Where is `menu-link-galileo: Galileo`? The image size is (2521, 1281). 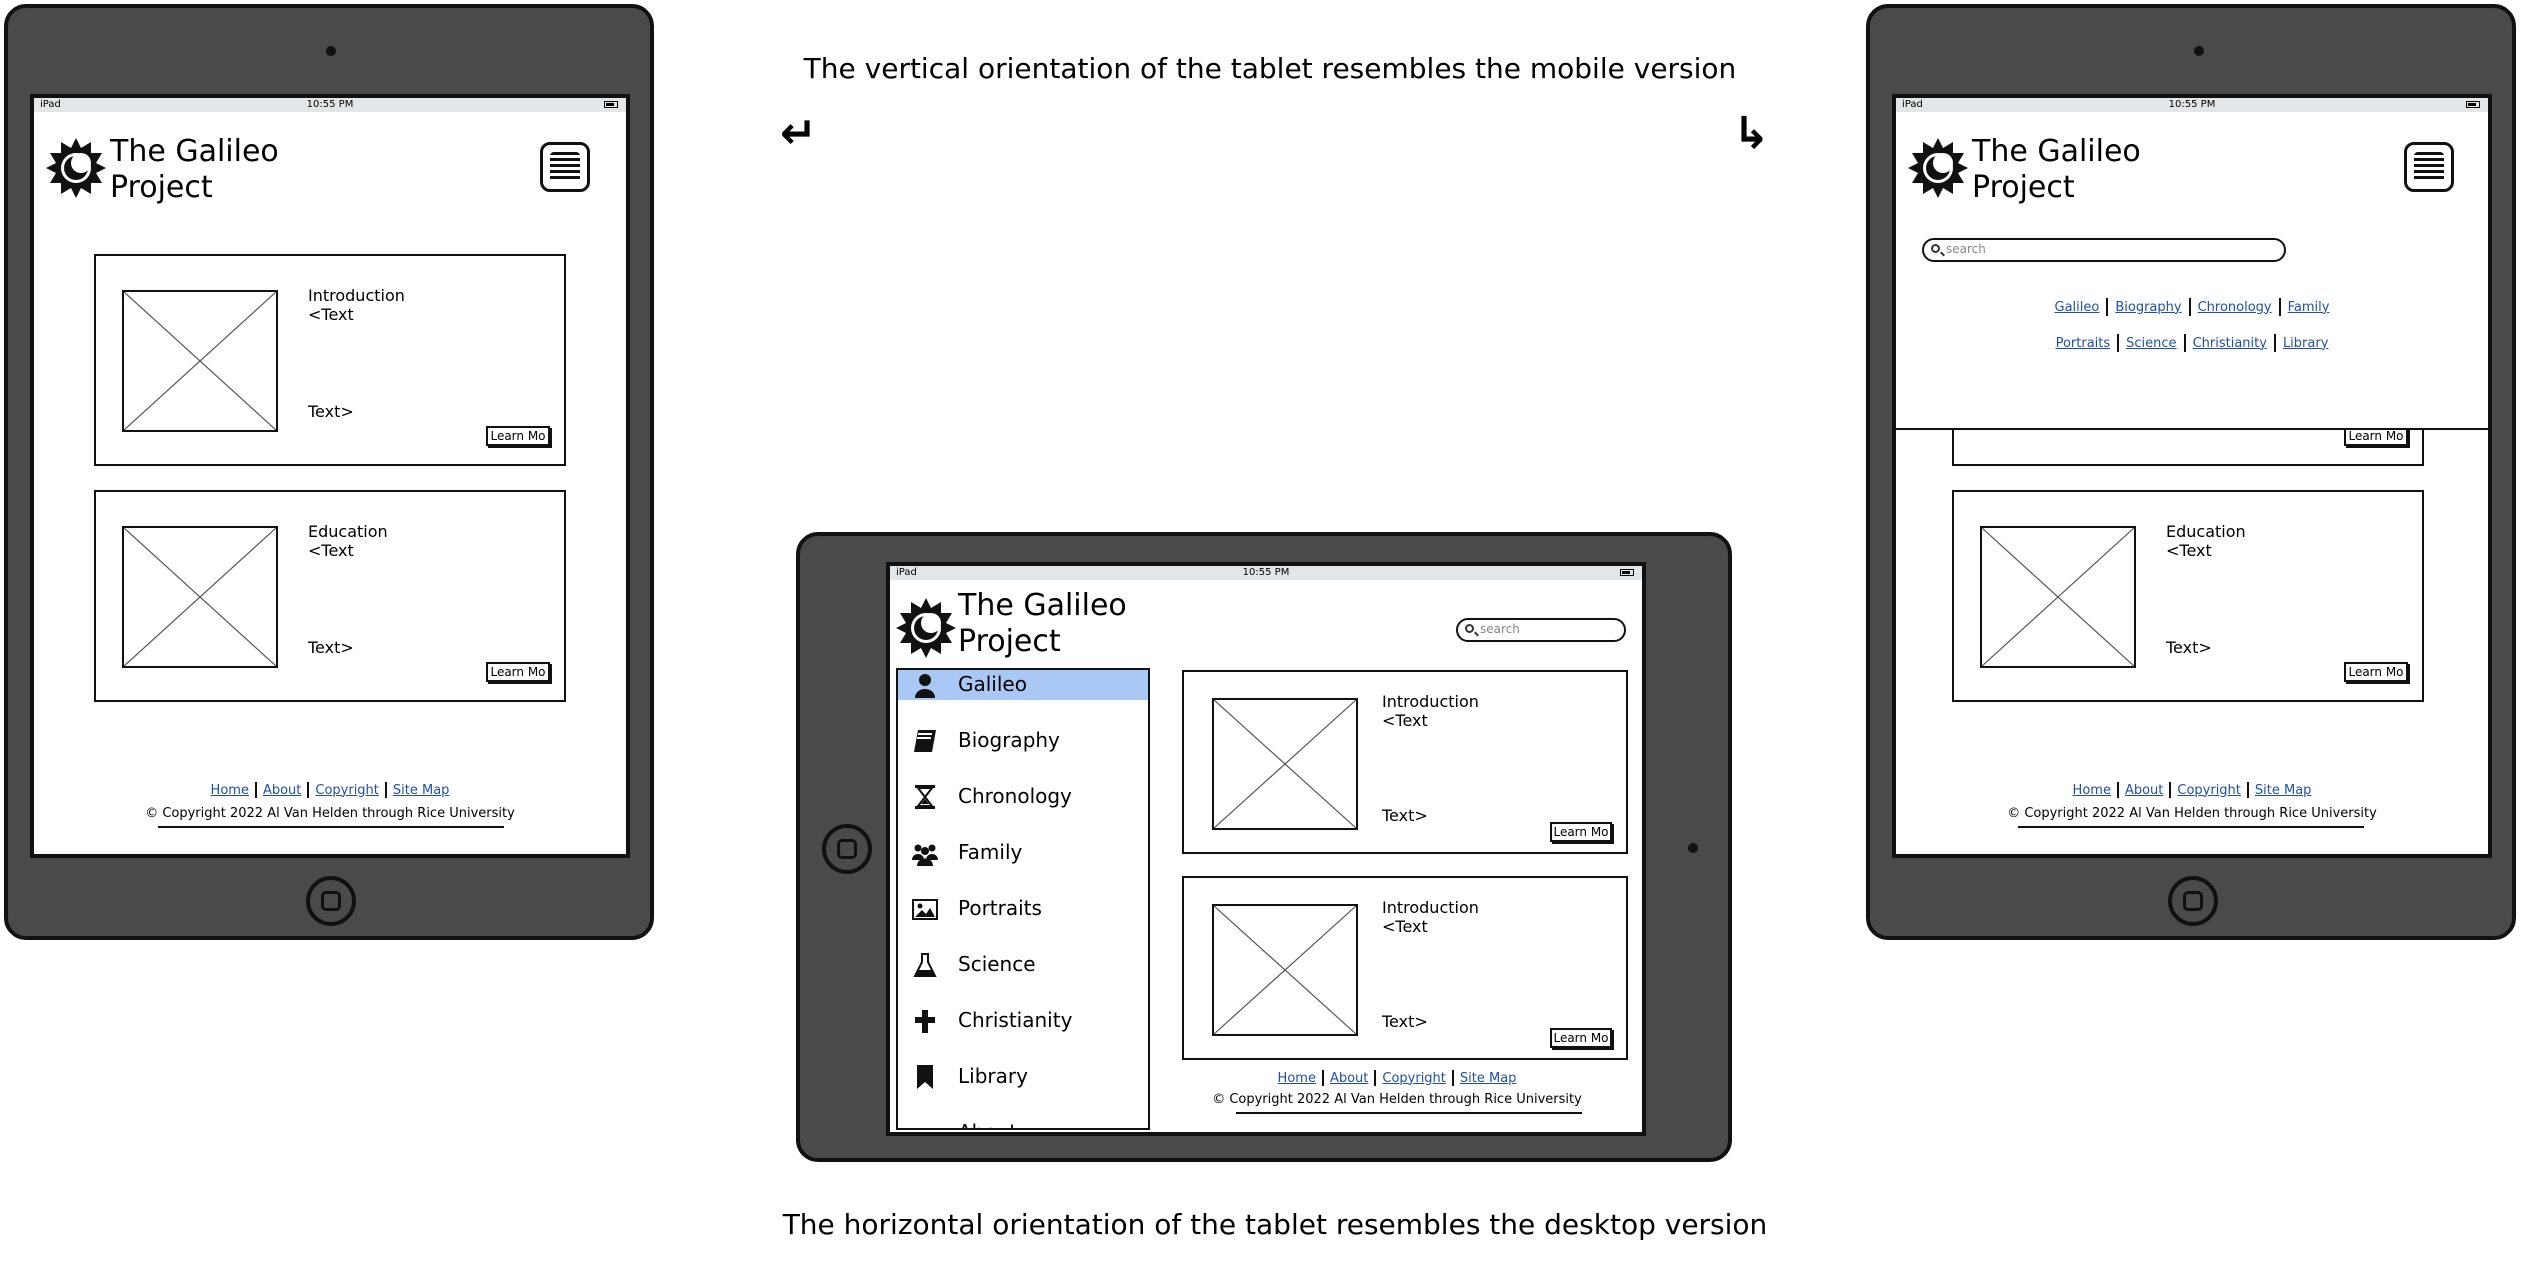 menu-link-galileo: Galileo is located at coordinates (2077, 307).